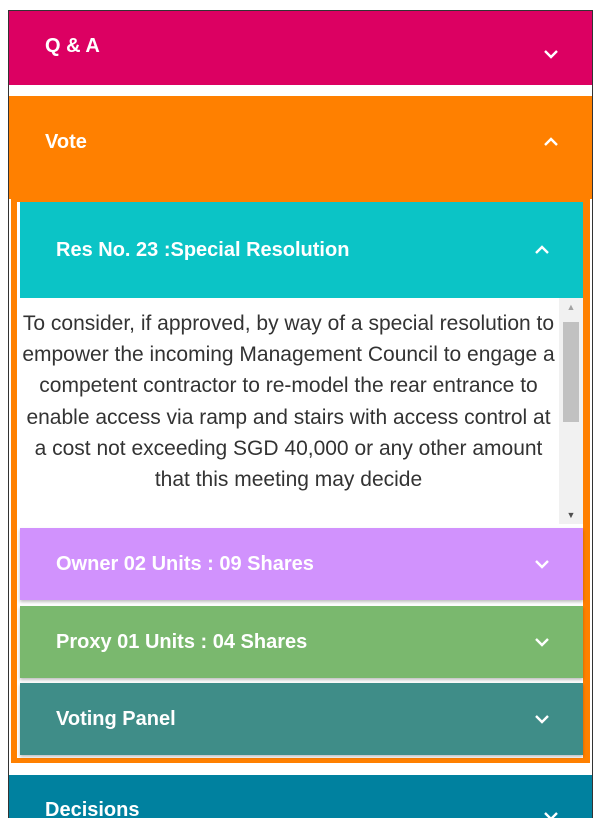 This screenshot has height=818, width=606. I want to click on resolution-scrollbar: ▲ ▼, so click(571, 411).